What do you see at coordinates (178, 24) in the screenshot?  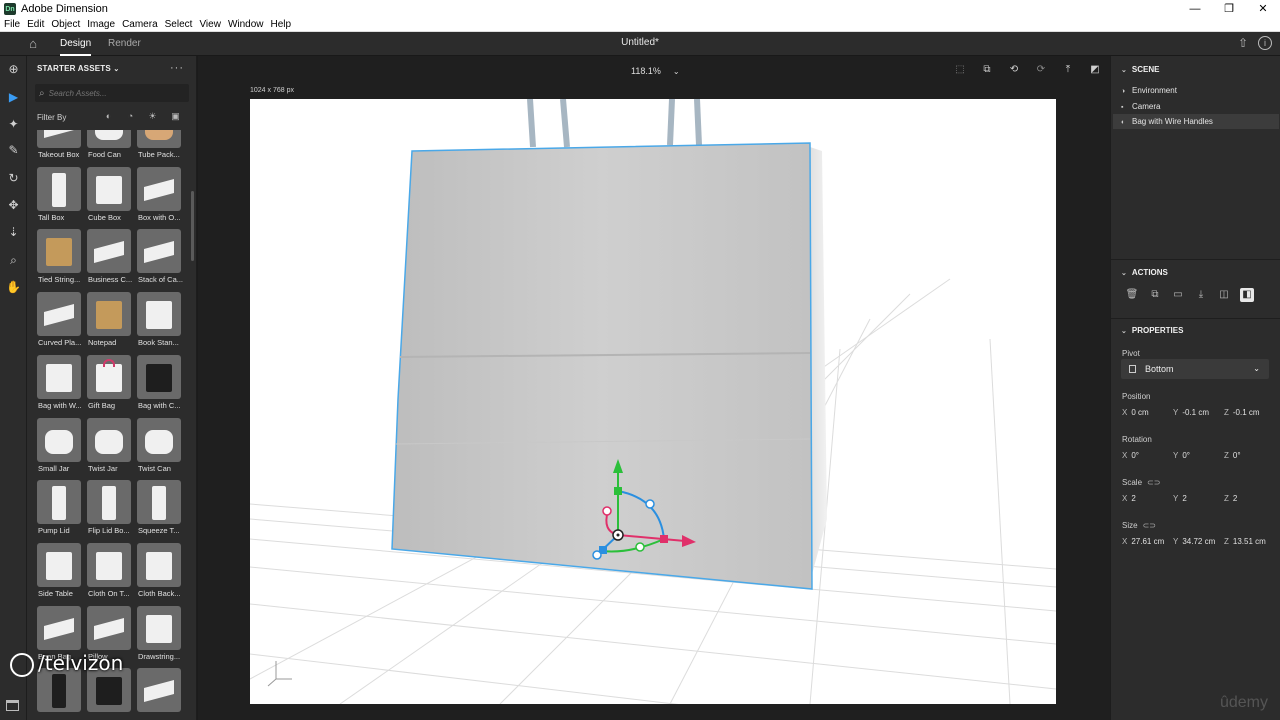 I see `menu-select: Select` at bounding box center [178, 24].